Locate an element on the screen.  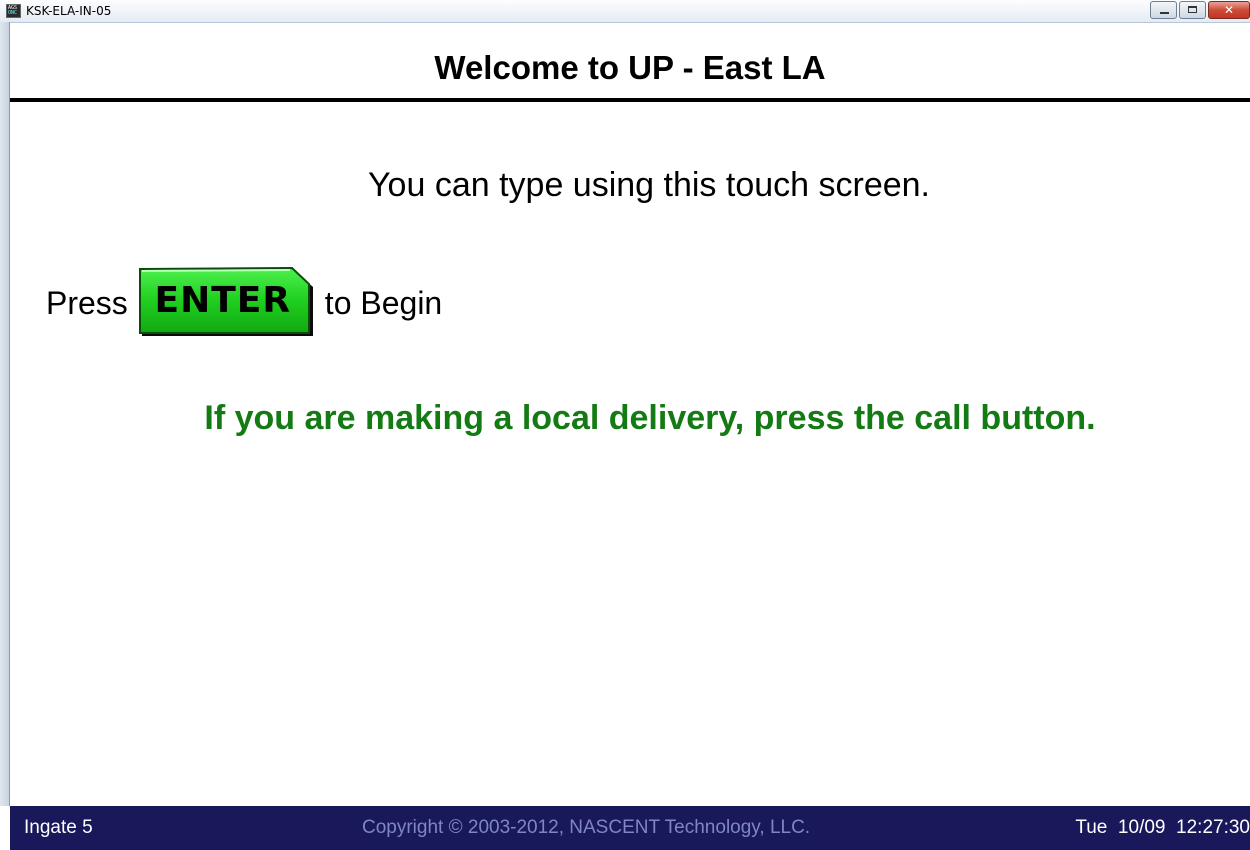
header-divider is located at coordinates (630, 100).